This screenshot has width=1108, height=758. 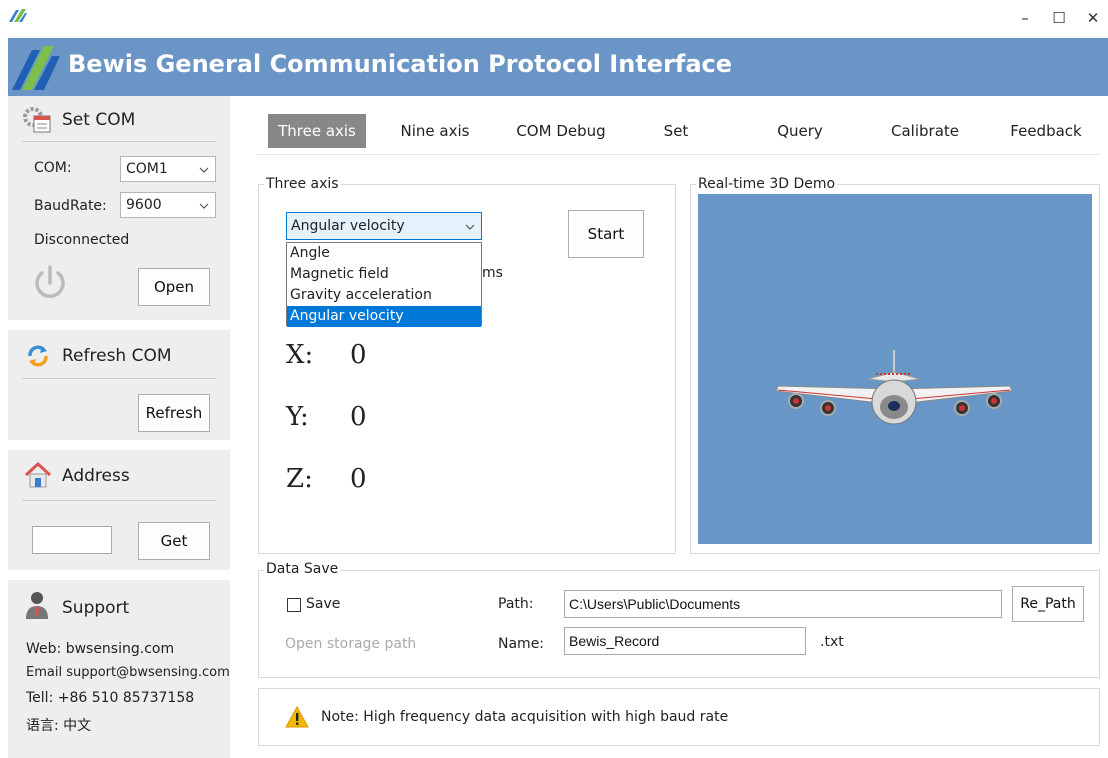 I want to click on open-storage-path-link: Open storage path, so click(x=350, y=644).